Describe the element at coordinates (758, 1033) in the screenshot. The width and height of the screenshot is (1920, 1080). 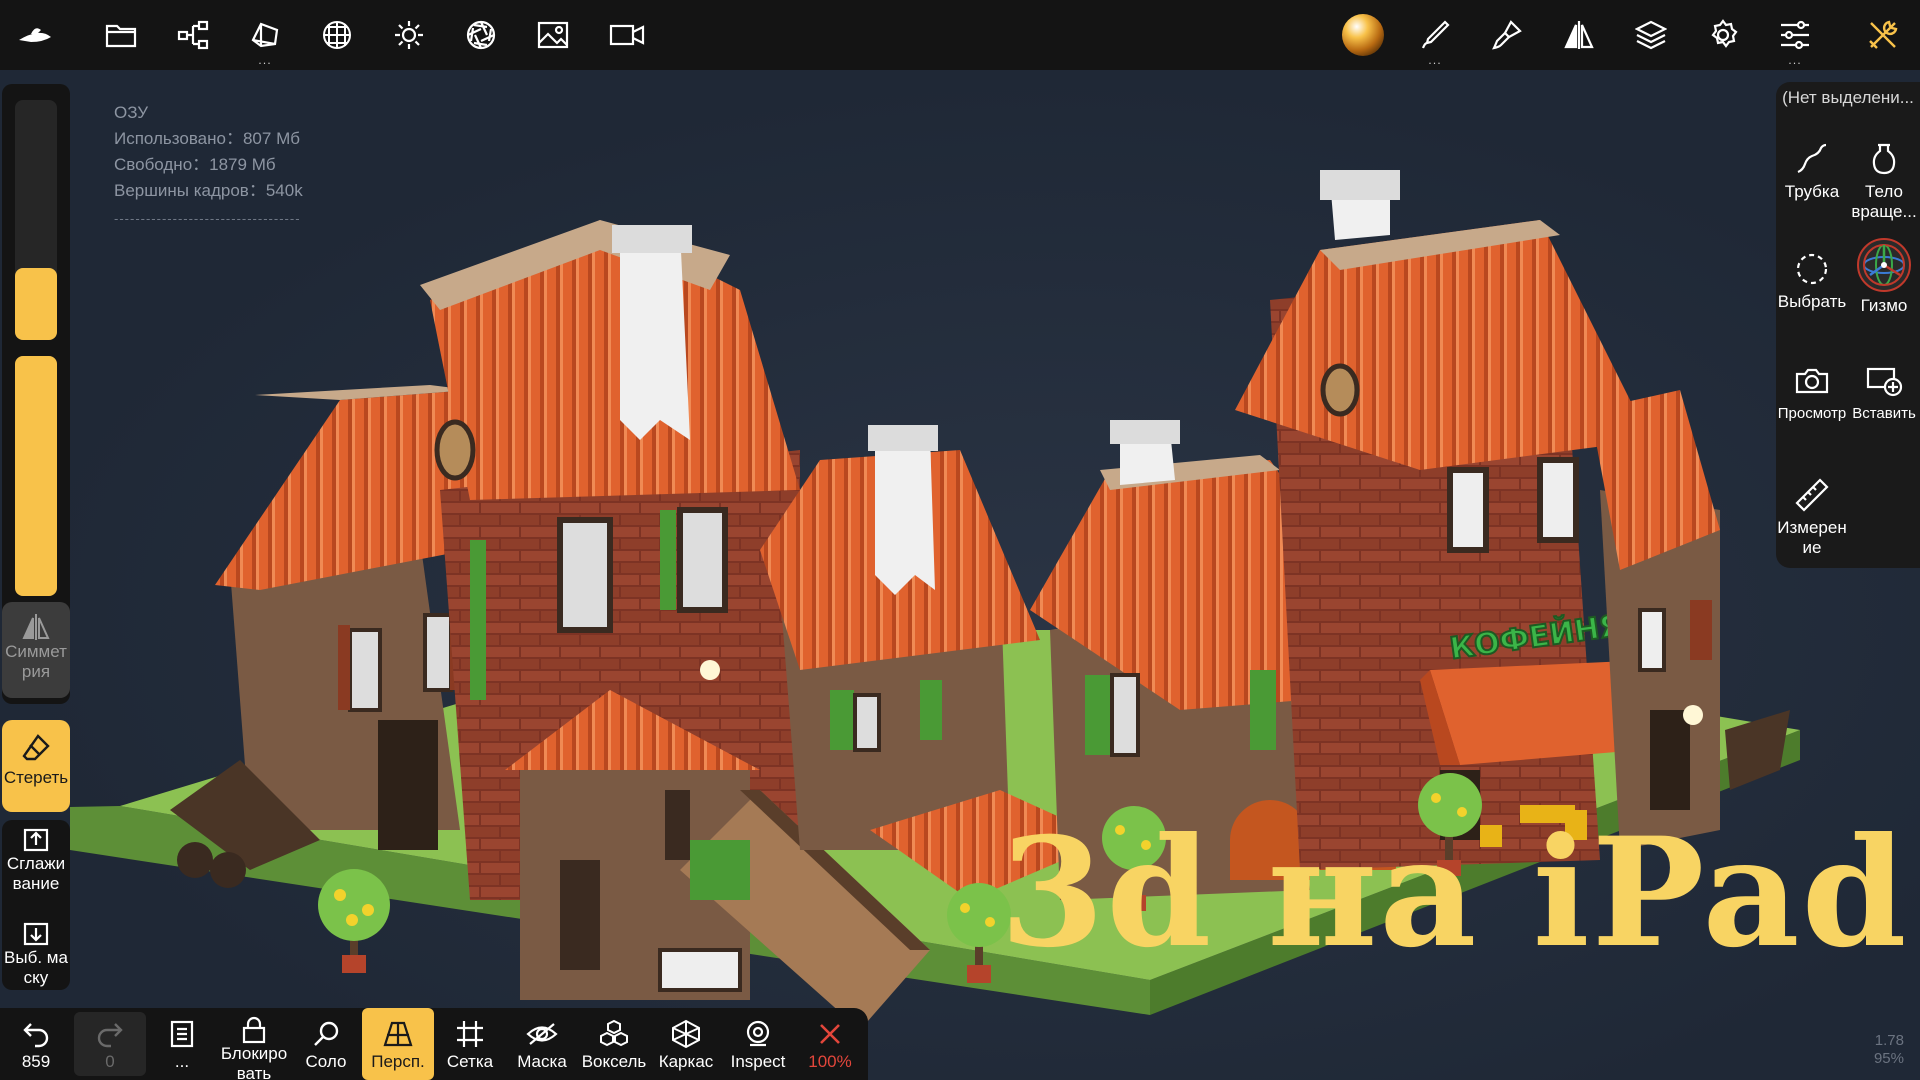
I see `inspect-eye-icon` at that location.